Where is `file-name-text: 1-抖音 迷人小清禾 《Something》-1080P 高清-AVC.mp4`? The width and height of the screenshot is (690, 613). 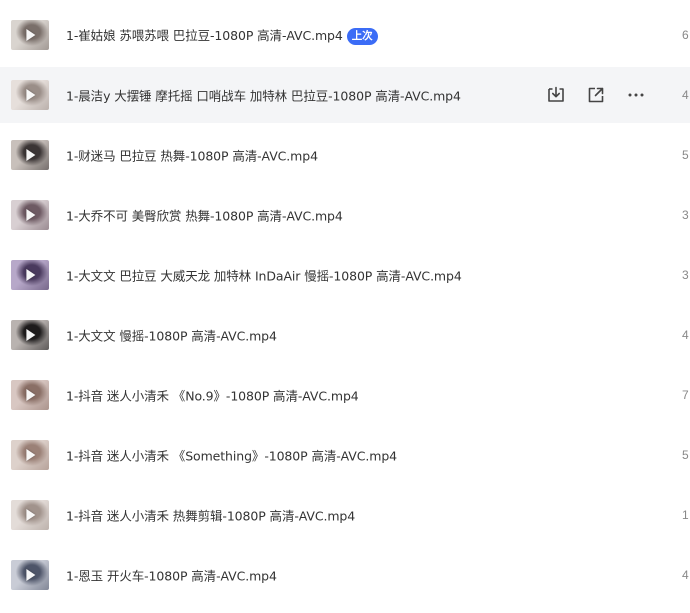
file-name-text: 1-抖音 迷人小清禾 《Something》-1080P 高清-AVC.mp4 is located at coordinates (232, 456).